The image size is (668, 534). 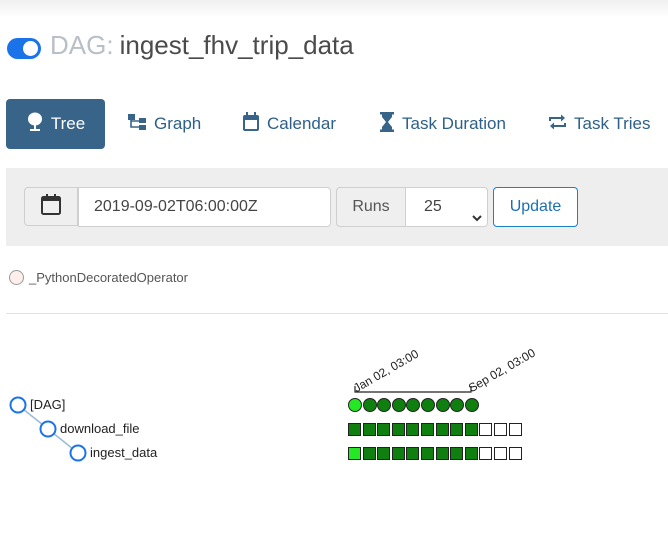 What do you see at coordinates (371, 207) in the screenshot?
I see `runs-label: Runs` at bounding box center [371, 207].